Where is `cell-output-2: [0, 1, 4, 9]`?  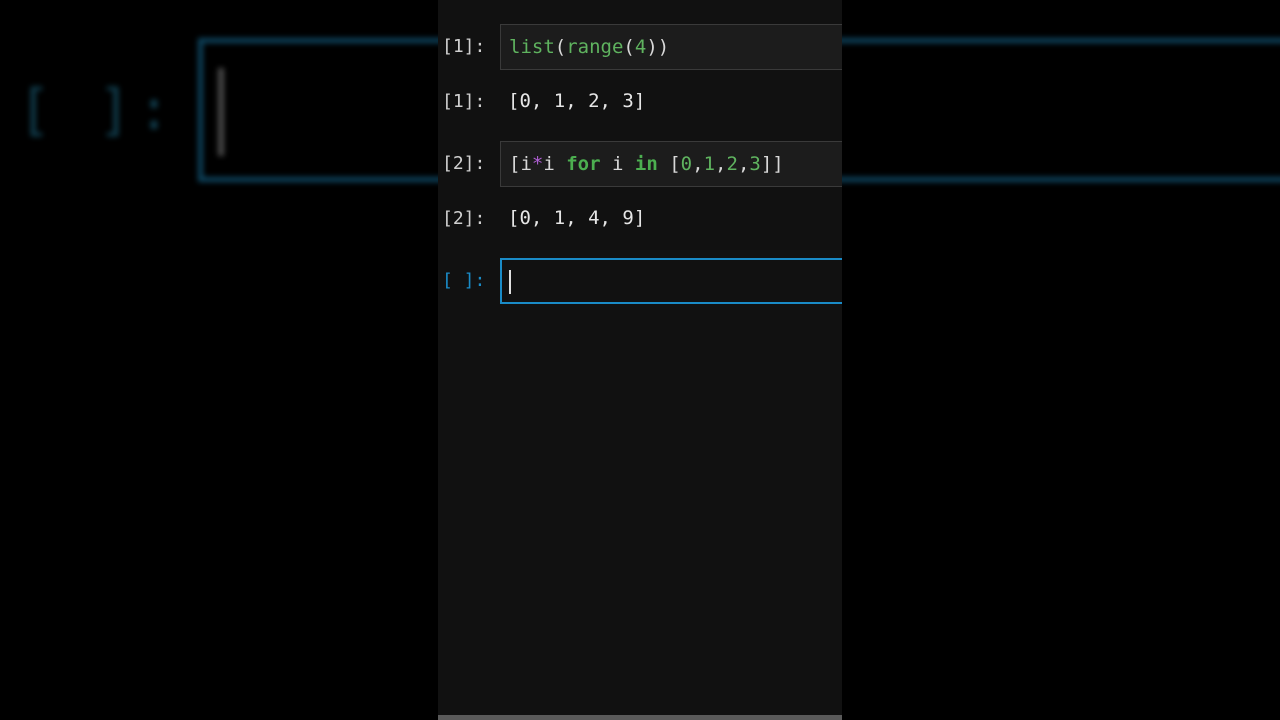 cell-output-2: [0, 1, 4, 9] is located at coordinates (577, 218).